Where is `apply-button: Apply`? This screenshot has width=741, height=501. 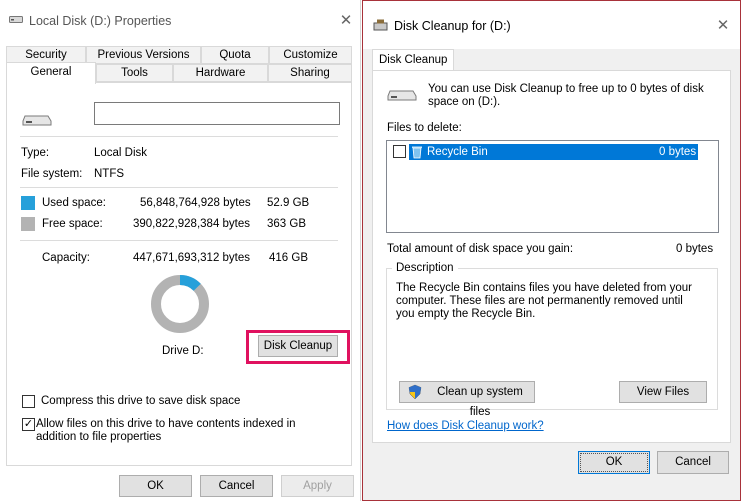
apply-button: Apply is located at coordinates (317, 486).